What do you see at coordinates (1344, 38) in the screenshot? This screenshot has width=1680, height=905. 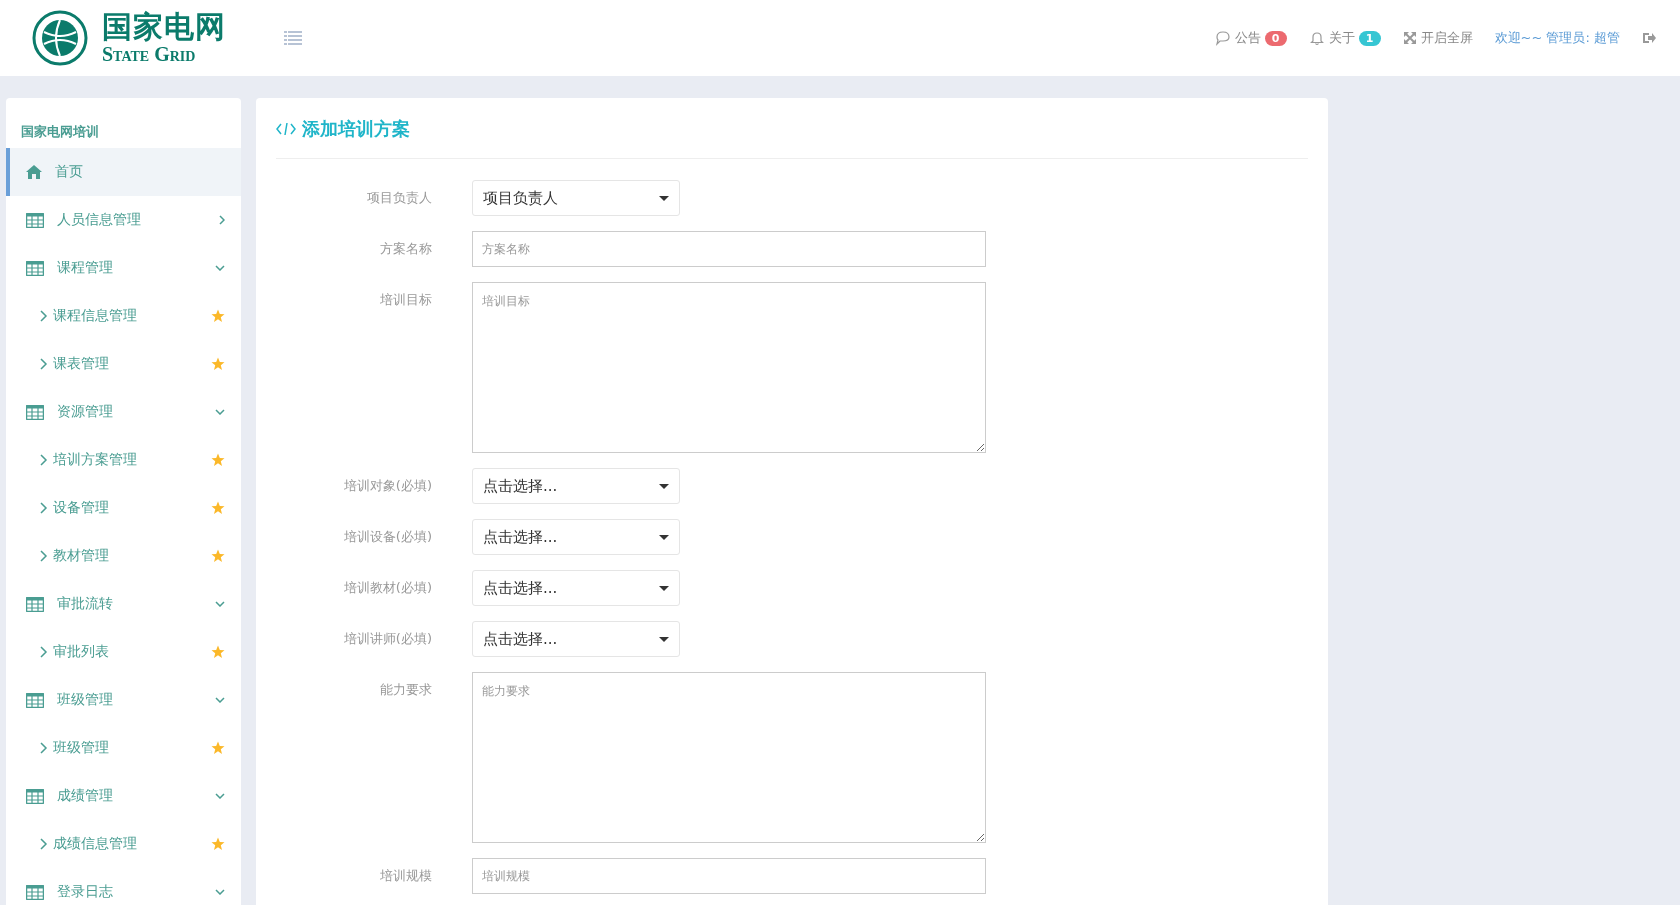 I see `about-link: 关于 1` at bounding box center [1344, 38].